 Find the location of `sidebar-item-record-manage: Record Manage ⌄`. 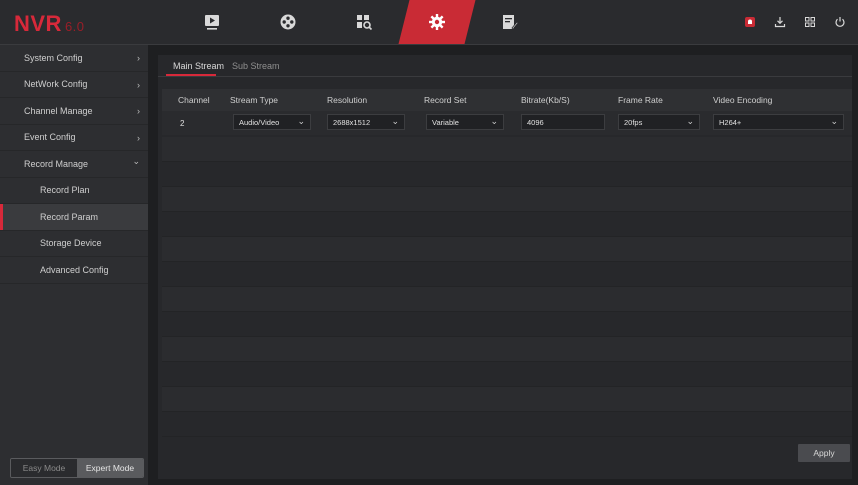

sidebar-item-record-manage: Record Manage ⌄ is located at coordinates (74, 164).